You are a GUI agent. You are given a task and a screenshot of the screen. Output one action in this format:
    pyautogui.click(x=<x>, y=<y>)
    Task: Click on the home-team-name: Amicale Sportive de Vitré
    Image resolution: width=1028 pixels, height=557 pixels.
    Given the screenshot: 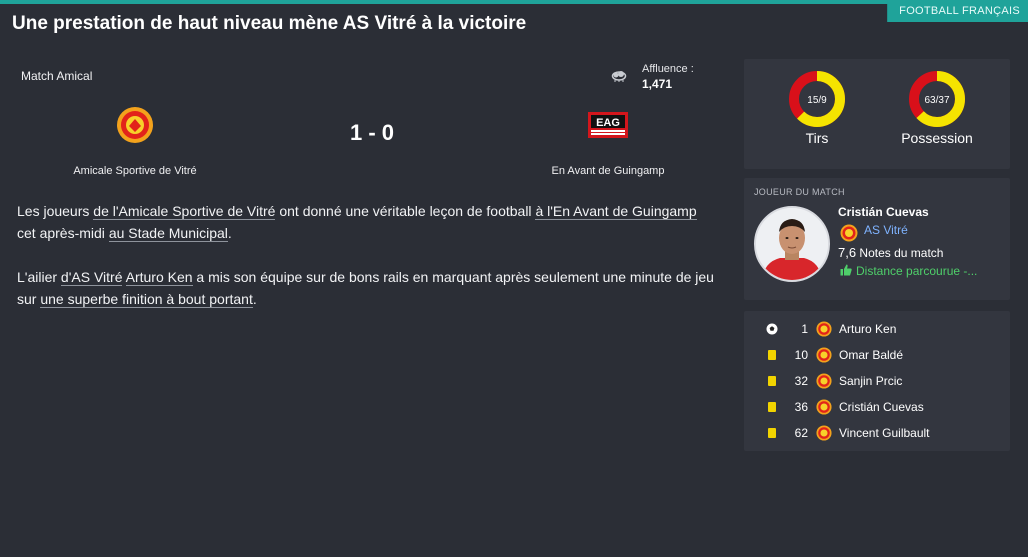 What is the action you would take?
    pyautogui.click(x=135, y=171)
    